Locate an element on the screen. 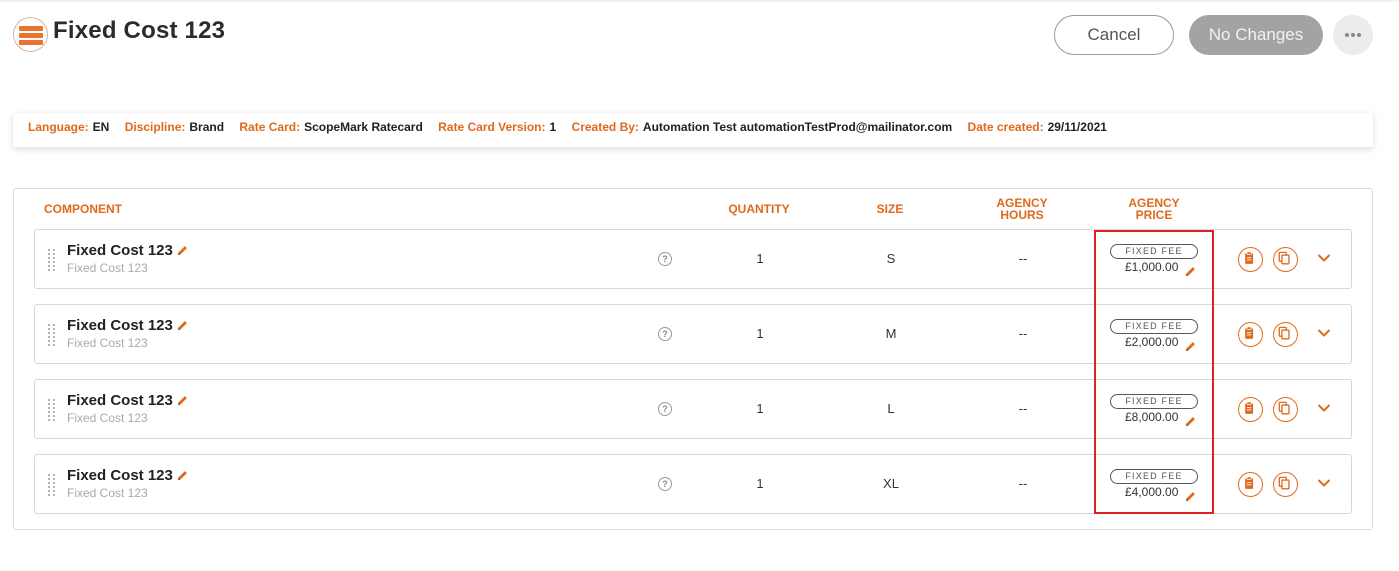 The image size is (1399, 571). more-horizontal-icon is located at coordinates (1347, 35).